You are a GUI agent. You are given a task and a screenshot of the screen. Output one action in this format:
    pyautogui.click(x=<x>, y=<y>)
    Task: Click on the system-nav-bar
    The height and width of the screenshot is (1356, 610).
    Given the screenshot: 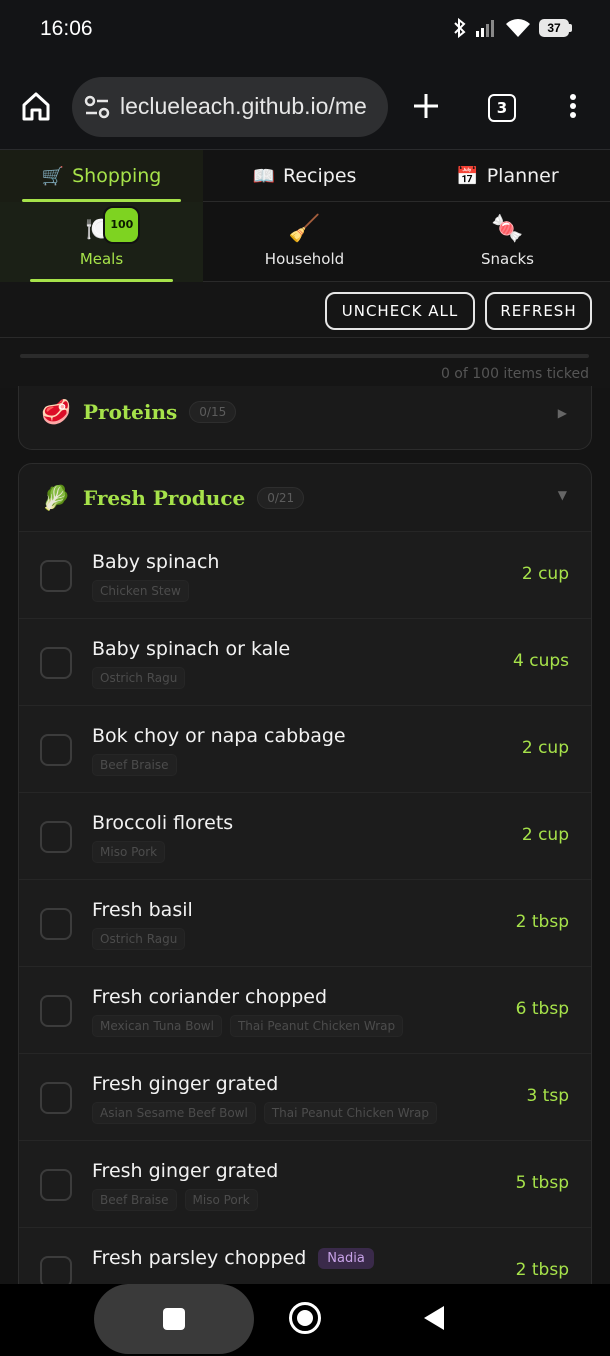 What is the action you would take?
    pyautogui.click(x=305, y=1320)
    